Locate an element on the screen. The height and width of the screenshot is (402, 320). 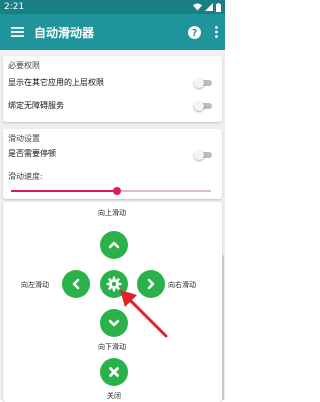
more-vert-icon is located at coordinates (216, 32).